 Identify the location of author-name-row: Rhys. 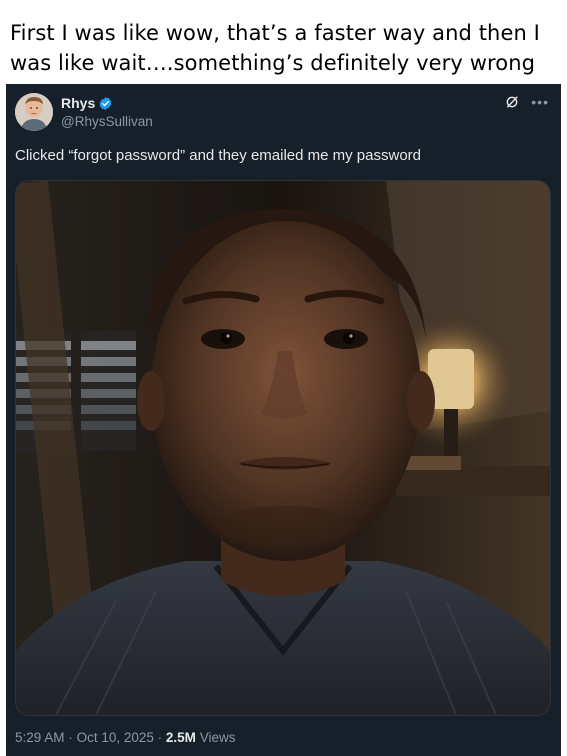
(87, 103).